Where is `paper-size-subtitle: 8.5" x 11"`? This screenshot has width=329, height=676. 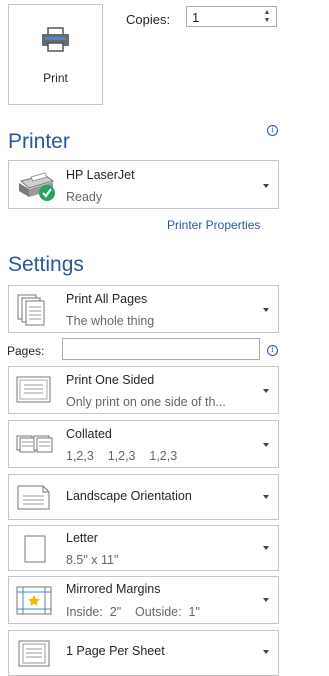 paper-size-subtitle: 8.5" x 11" is located at coordinates (92, 560).